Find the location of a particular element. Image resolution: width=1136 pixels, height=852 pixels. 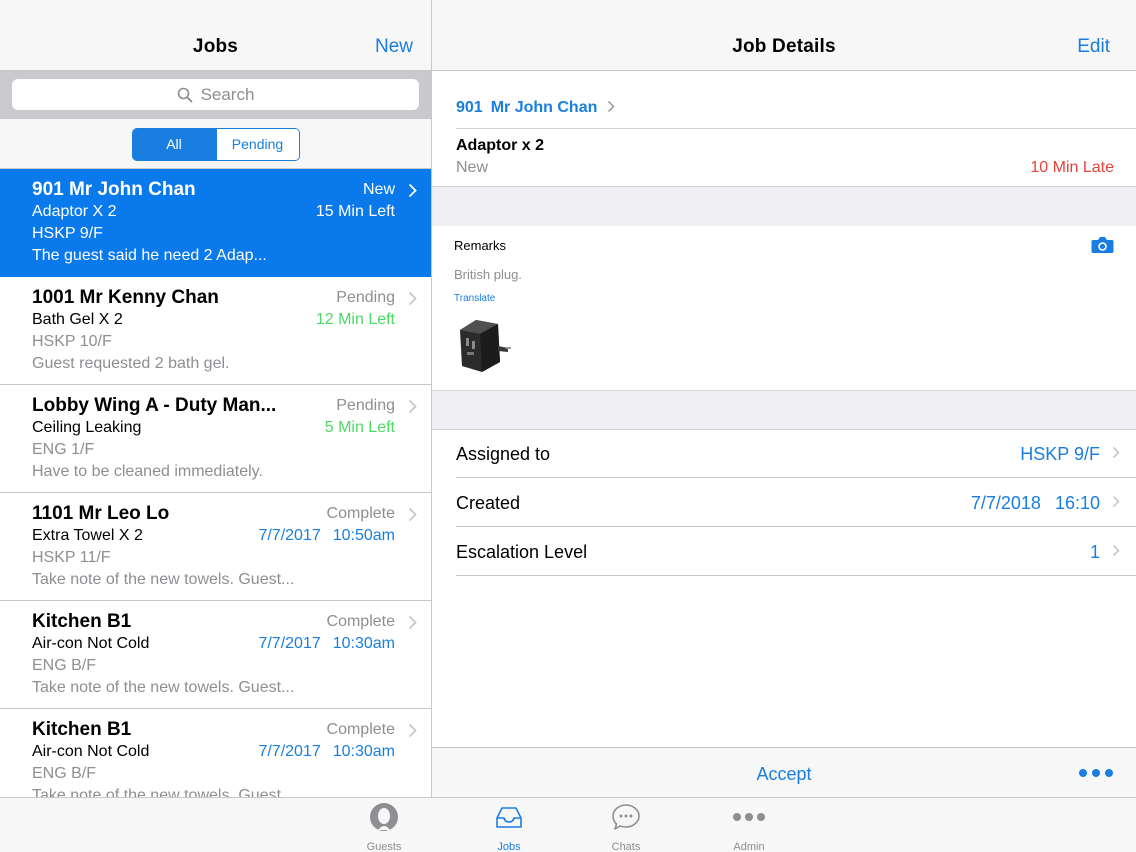

more-options-icon is located at coordinates (1096, 773).